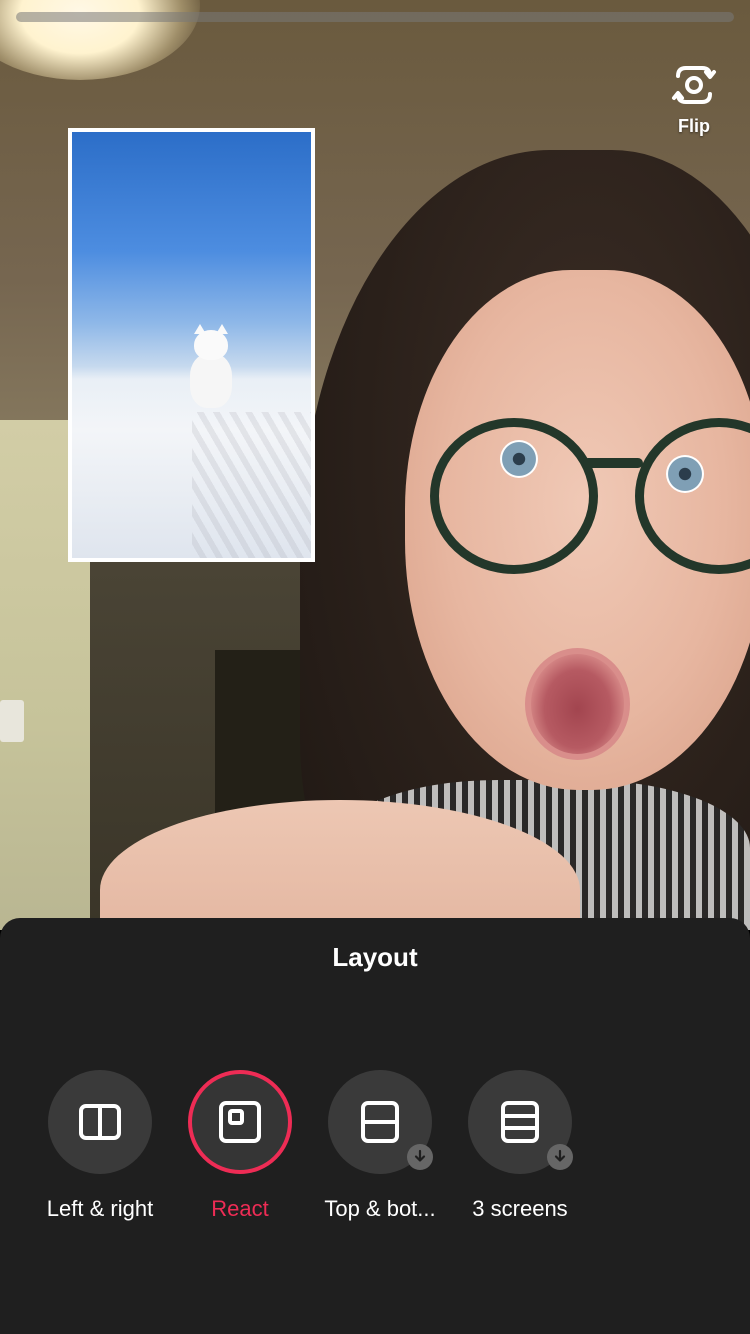 This screenshot has height=1334, width=750. Describe the element at coordinates (520, 1208) in the screenshot. I see `layout-option-label: 3 screens` at that location.